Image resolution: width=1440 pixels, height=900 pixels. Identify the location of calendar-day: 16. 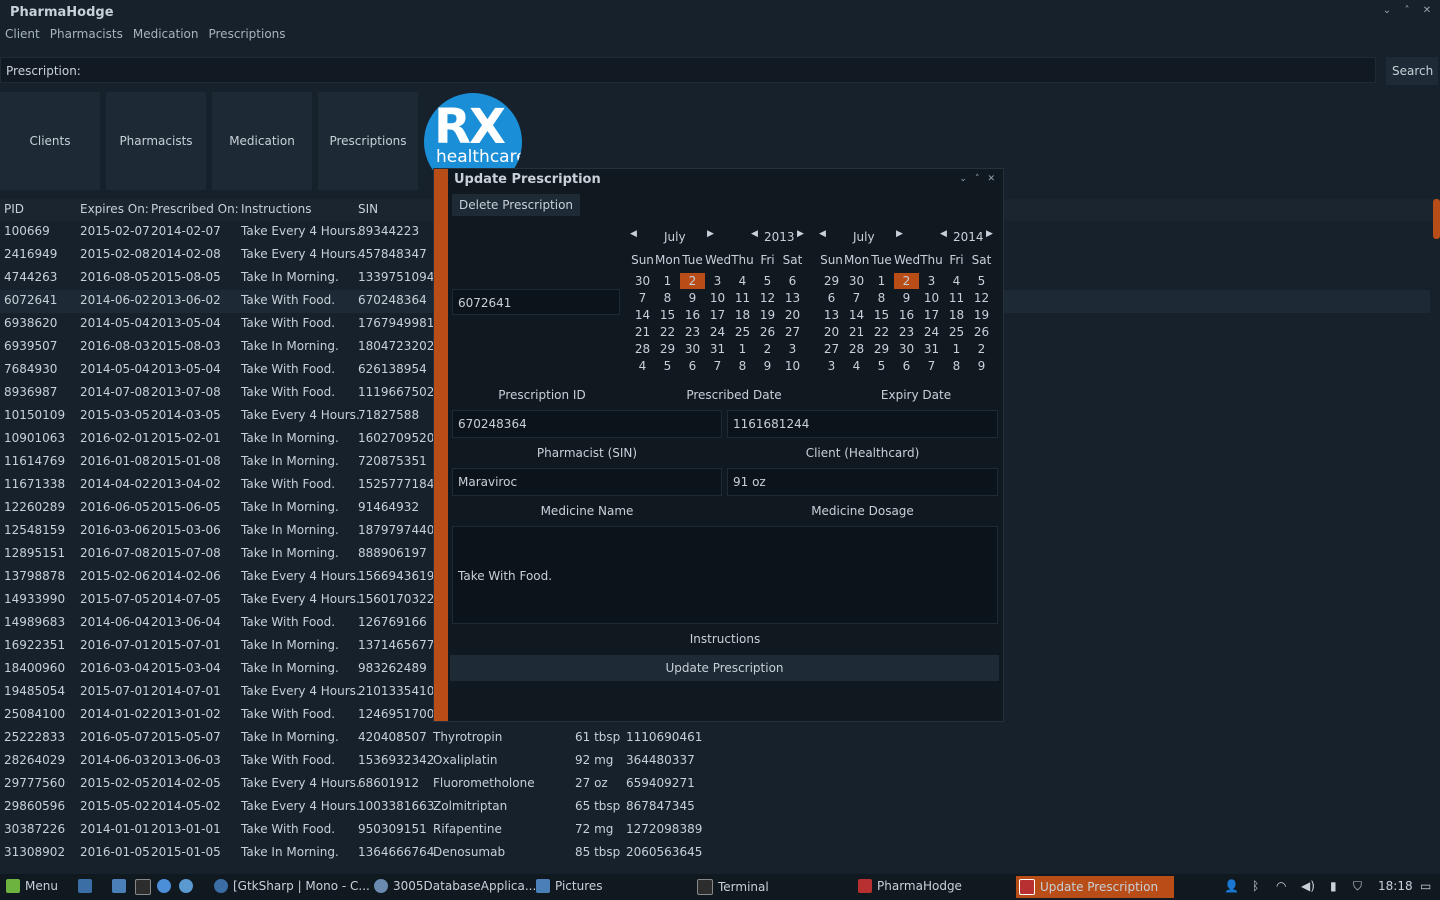
(906, 315).